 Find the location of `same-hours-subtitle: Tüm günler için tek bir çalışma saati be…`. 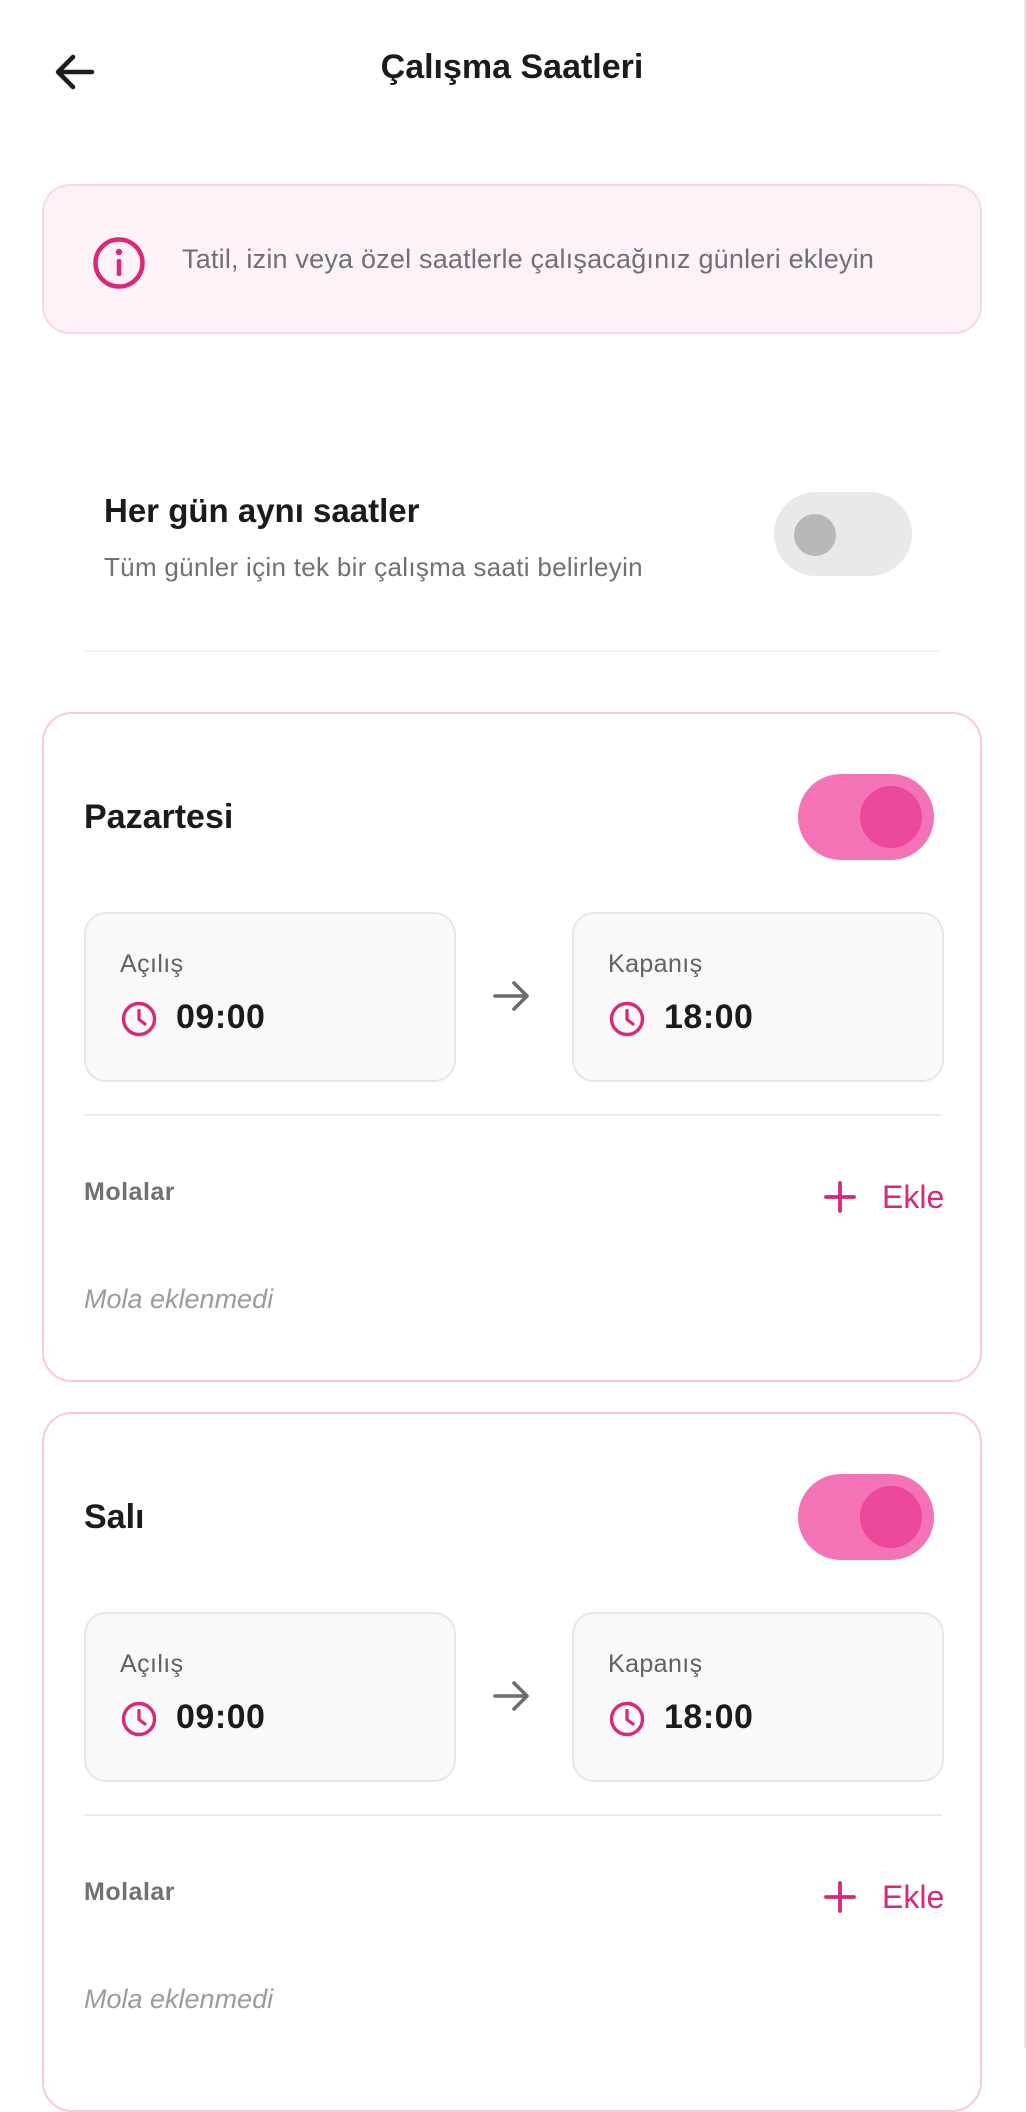

same-hours-subtitle: Tüm günler için tek bir çalışma saati be… is located at coordinates (373, 567).